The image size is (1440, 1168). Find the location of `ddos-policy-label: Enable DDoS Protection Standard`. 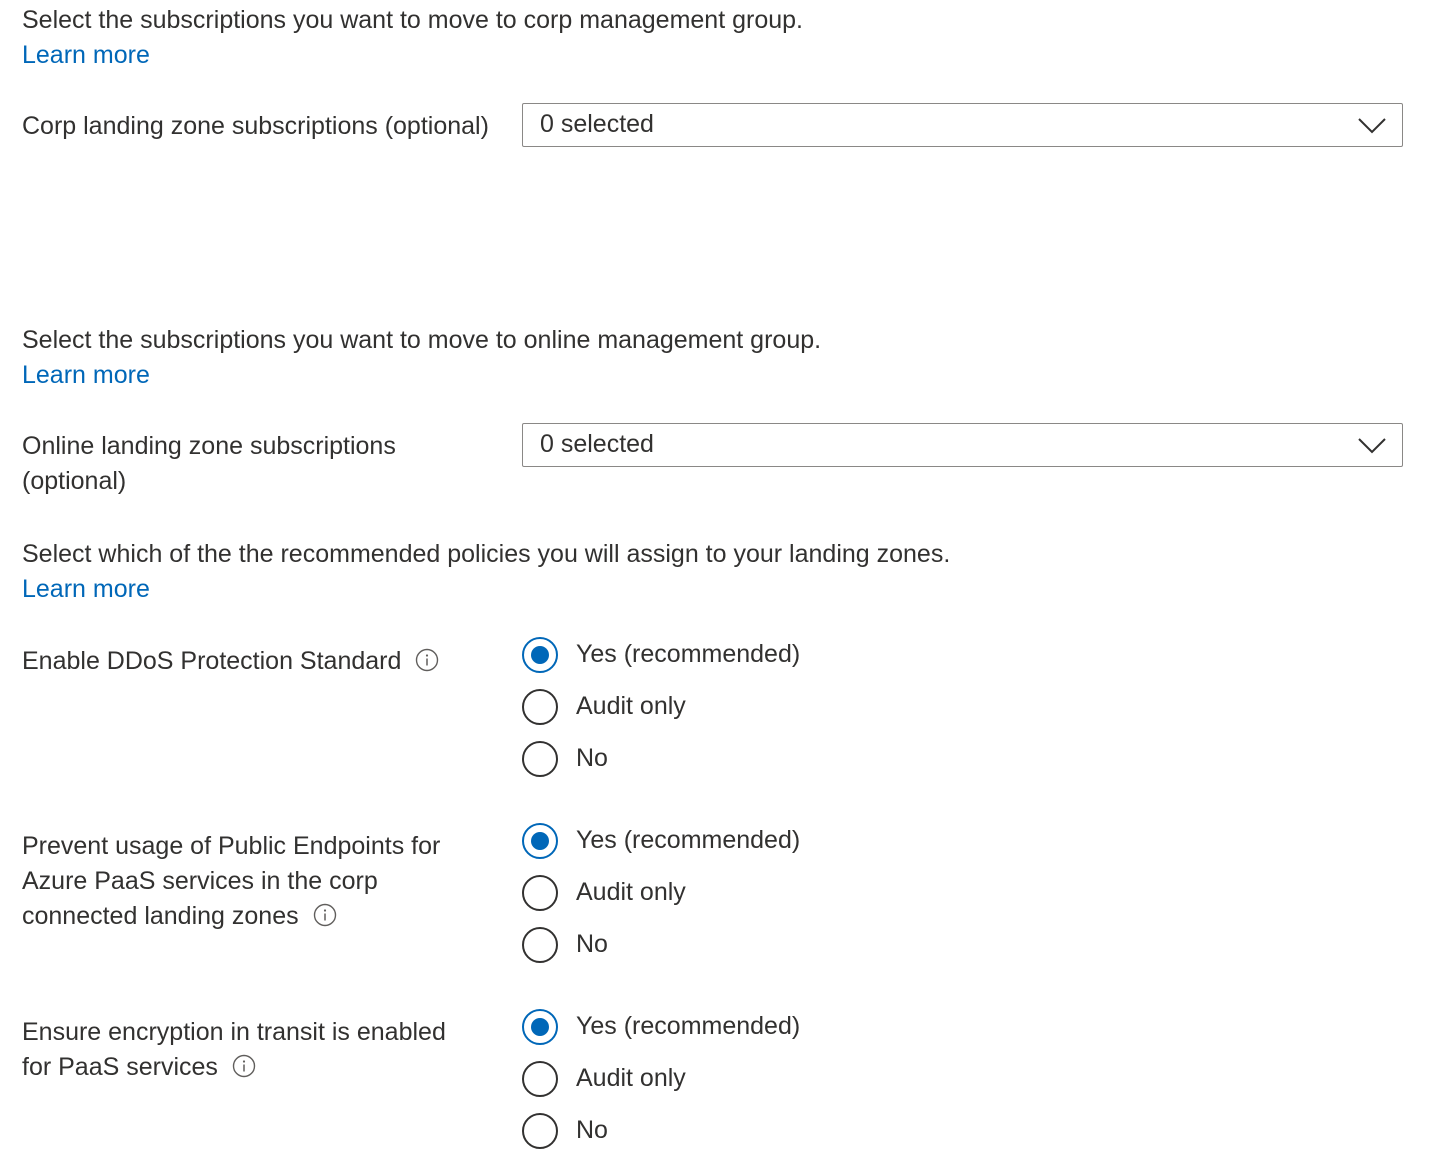

ddos-policy-label: Enable DDoS Protection Standard is located at coordinates (257, 661).